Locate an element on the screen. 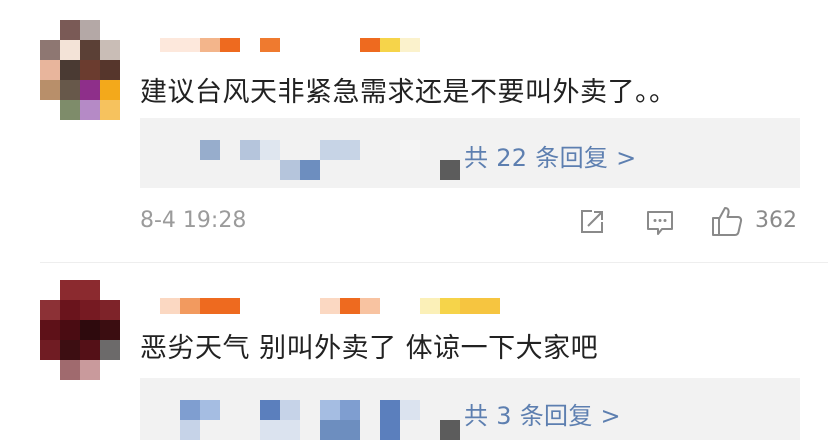 The height and width of the screenshot is (440, 828). comment-timestamp: 8-4 19:28 is located at coordinates (193, 220).